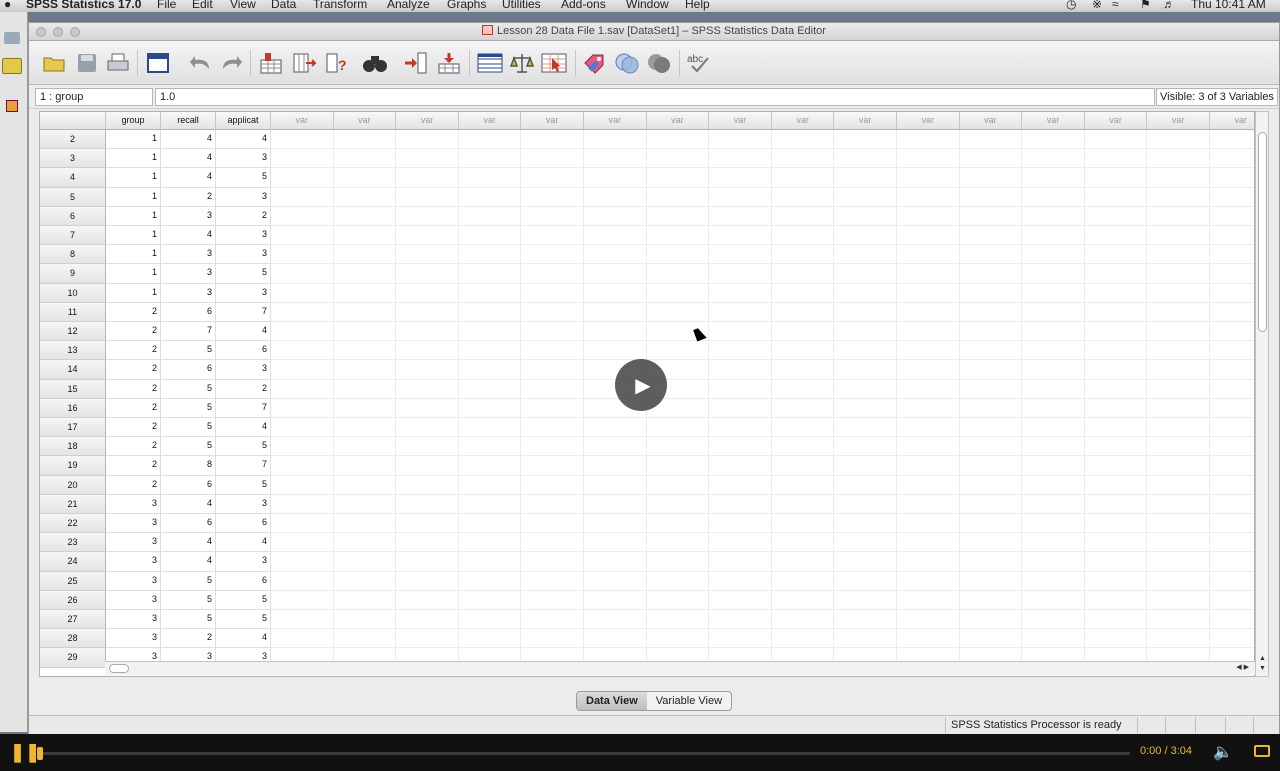 Image resolution: width=1280 pixels, height=771 pixels. I want to click on grid-cell: 7, so click(243, 408).